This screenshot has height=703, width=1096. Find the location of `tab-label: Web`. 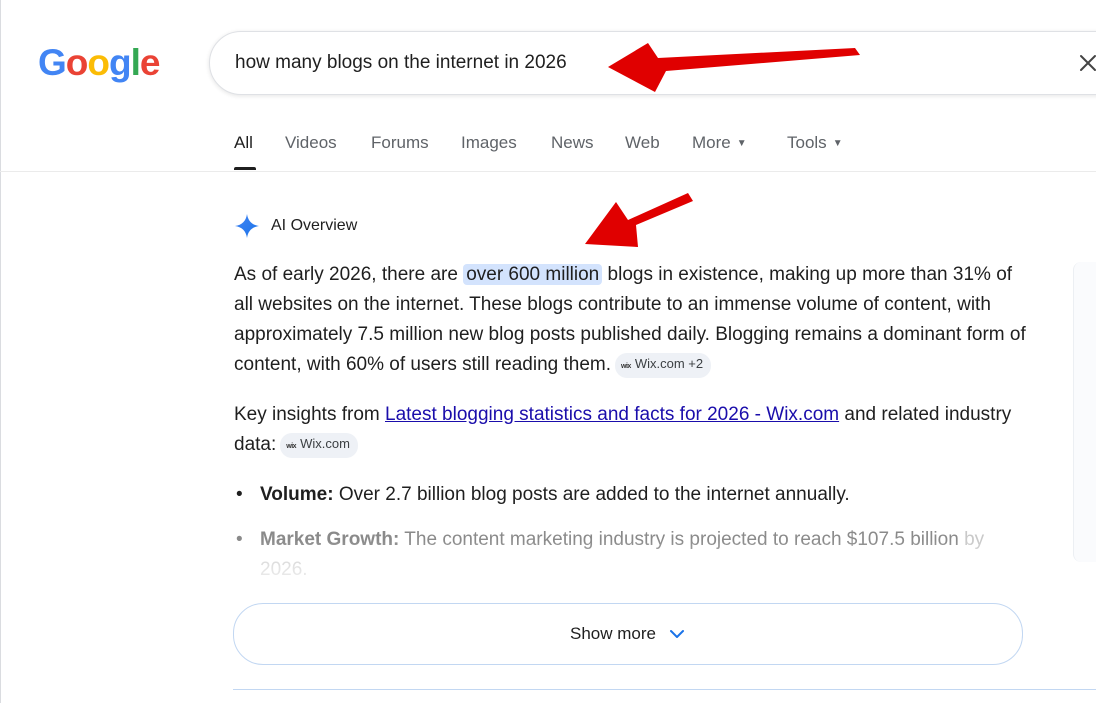

tab-label: Web is located at coordinates (642, 142).